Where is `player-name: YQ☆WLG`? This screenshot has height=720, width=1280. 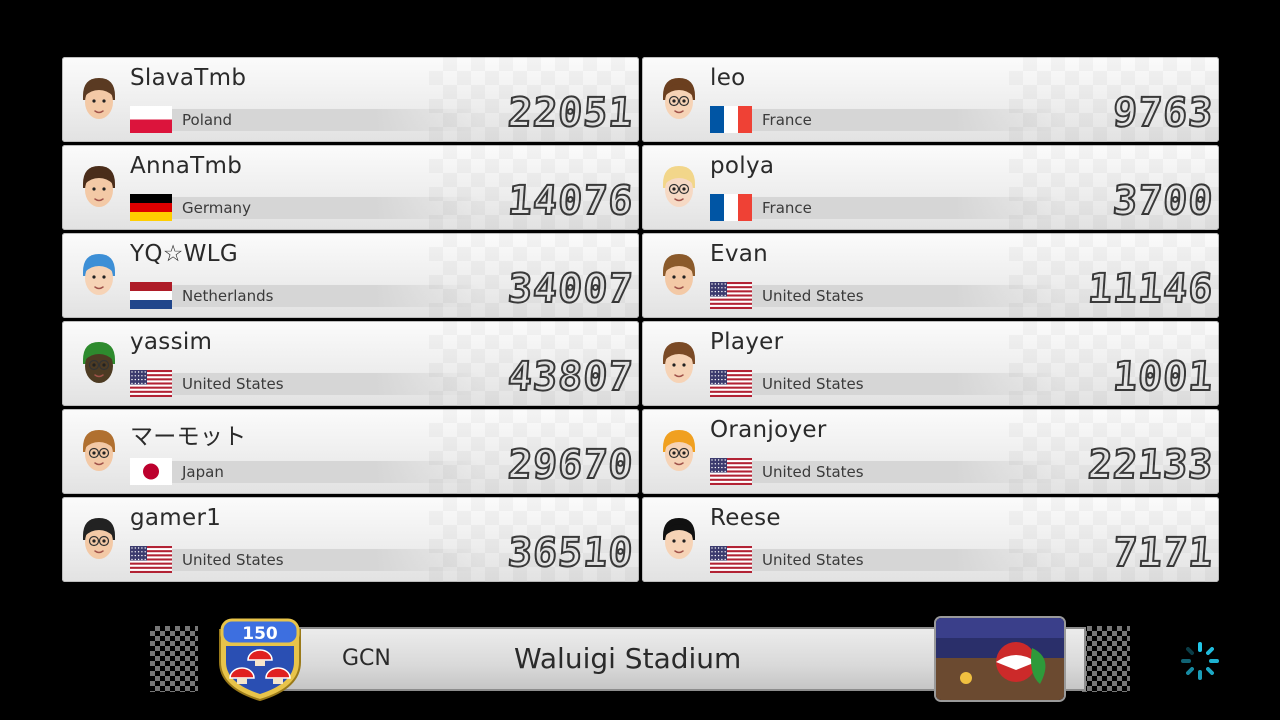 player-name: YQ☆WLG is located at coordinates (184, 254).